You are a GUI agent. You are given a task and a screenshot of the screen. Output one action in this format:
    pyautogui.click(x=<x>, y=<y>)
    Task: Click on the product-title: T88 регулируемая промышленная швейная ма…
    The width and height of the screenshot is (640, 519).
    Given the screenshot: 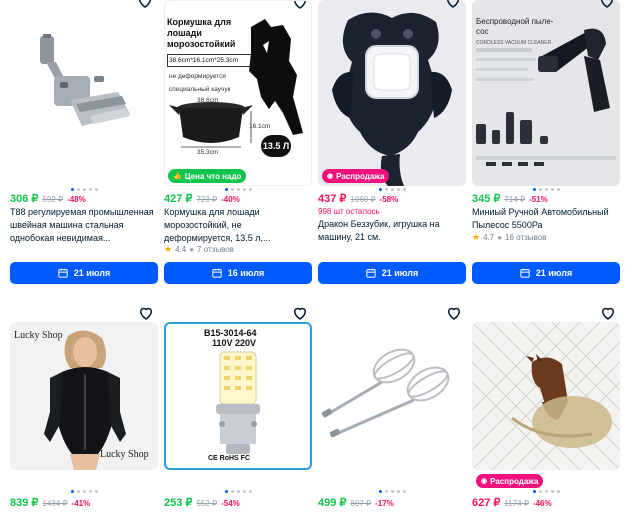 What is the action you would take?
    pyautogui.click(x=84, y=225)
    